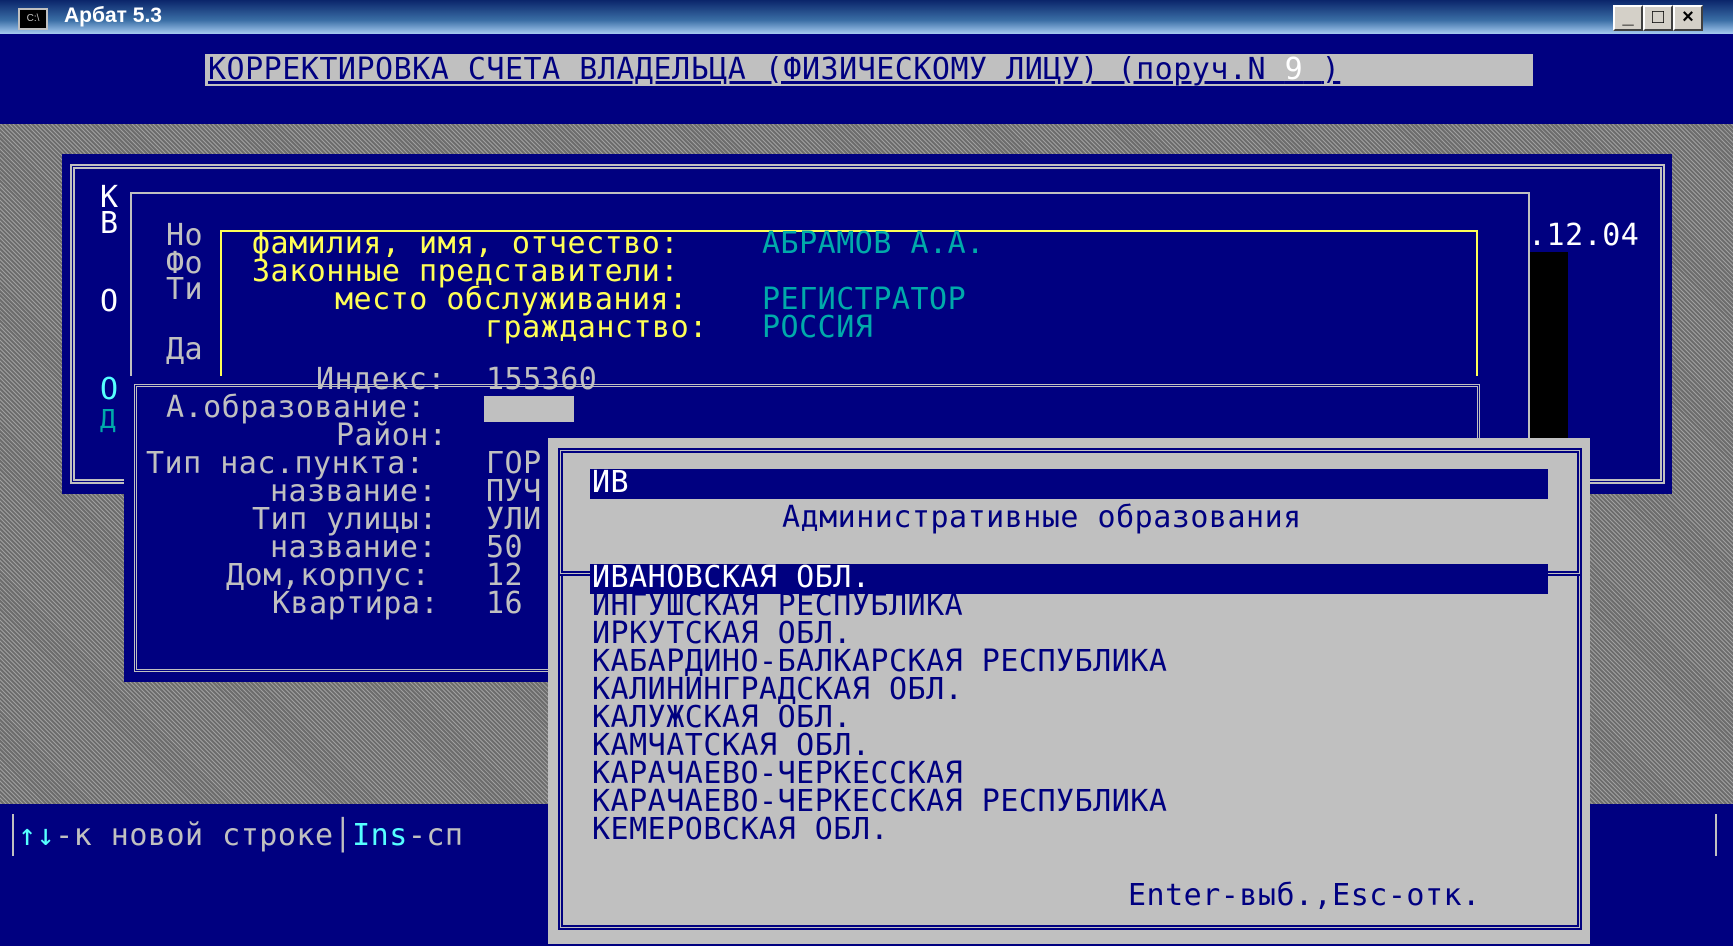 Image resolution: width=1733 pixels, height=946 pixels. I want to click on lookup-search-input, so click(1069, 484).